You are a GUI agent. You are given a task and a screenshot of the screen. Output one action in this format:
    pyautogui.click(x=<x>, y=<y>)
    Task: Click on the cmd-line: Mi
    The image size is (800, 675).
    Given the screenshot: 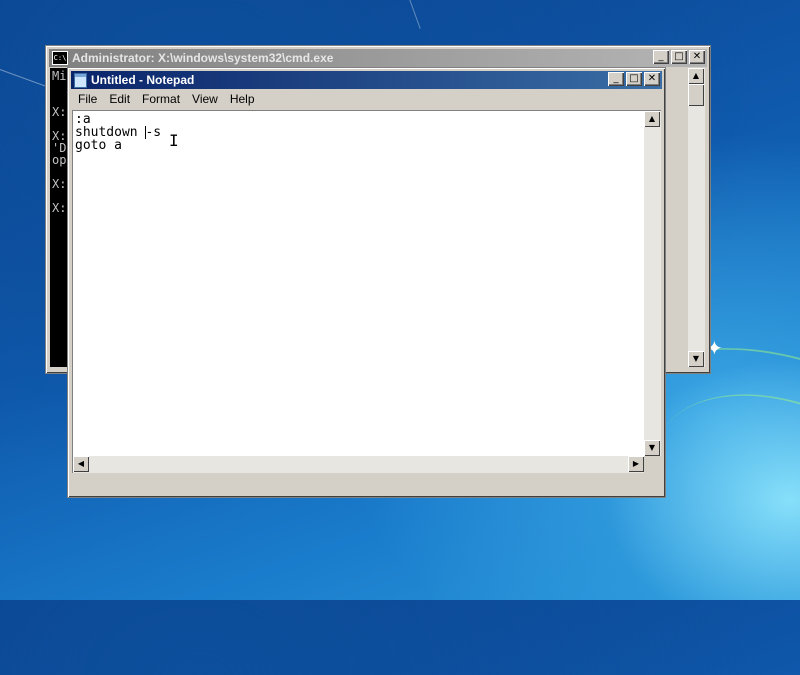 What is the action you would take?
    pyautogui.click(x=59, y=76)
    